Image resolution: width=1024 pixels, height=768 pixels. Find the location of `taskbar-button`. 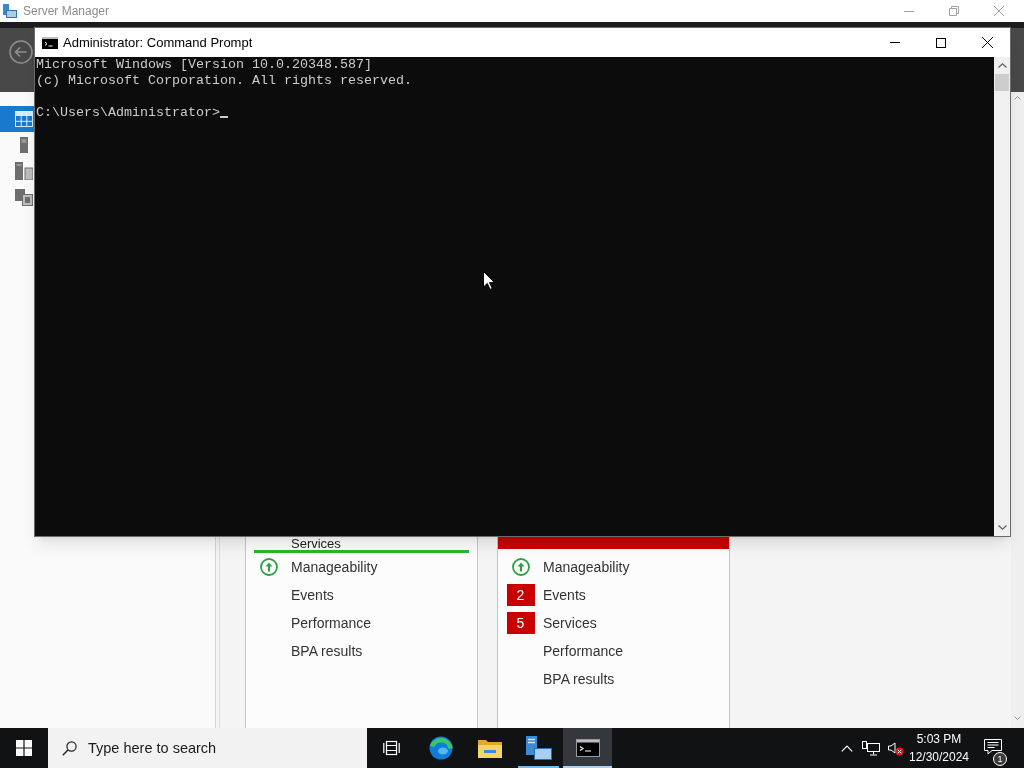

taskbar-button is located at coordinates (587, 748).